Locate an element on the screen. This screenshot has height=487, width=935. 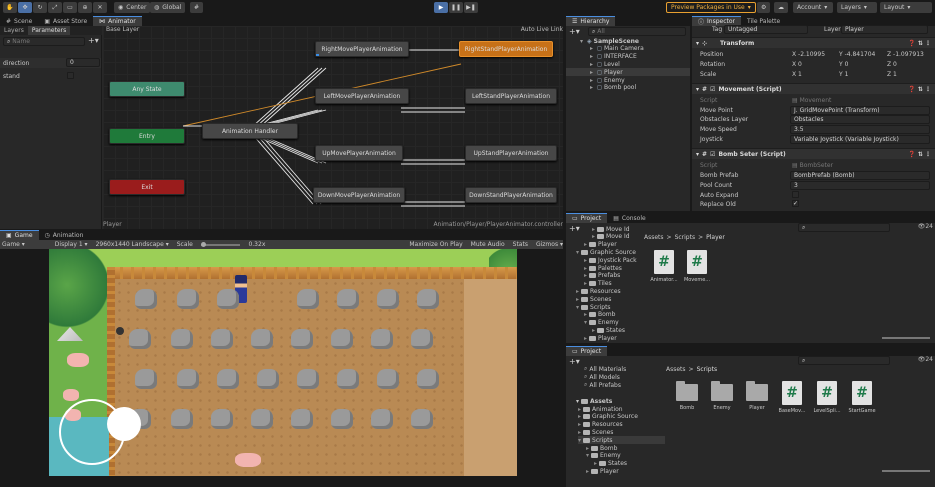
scale-slider is located at coordinates (220, 244).